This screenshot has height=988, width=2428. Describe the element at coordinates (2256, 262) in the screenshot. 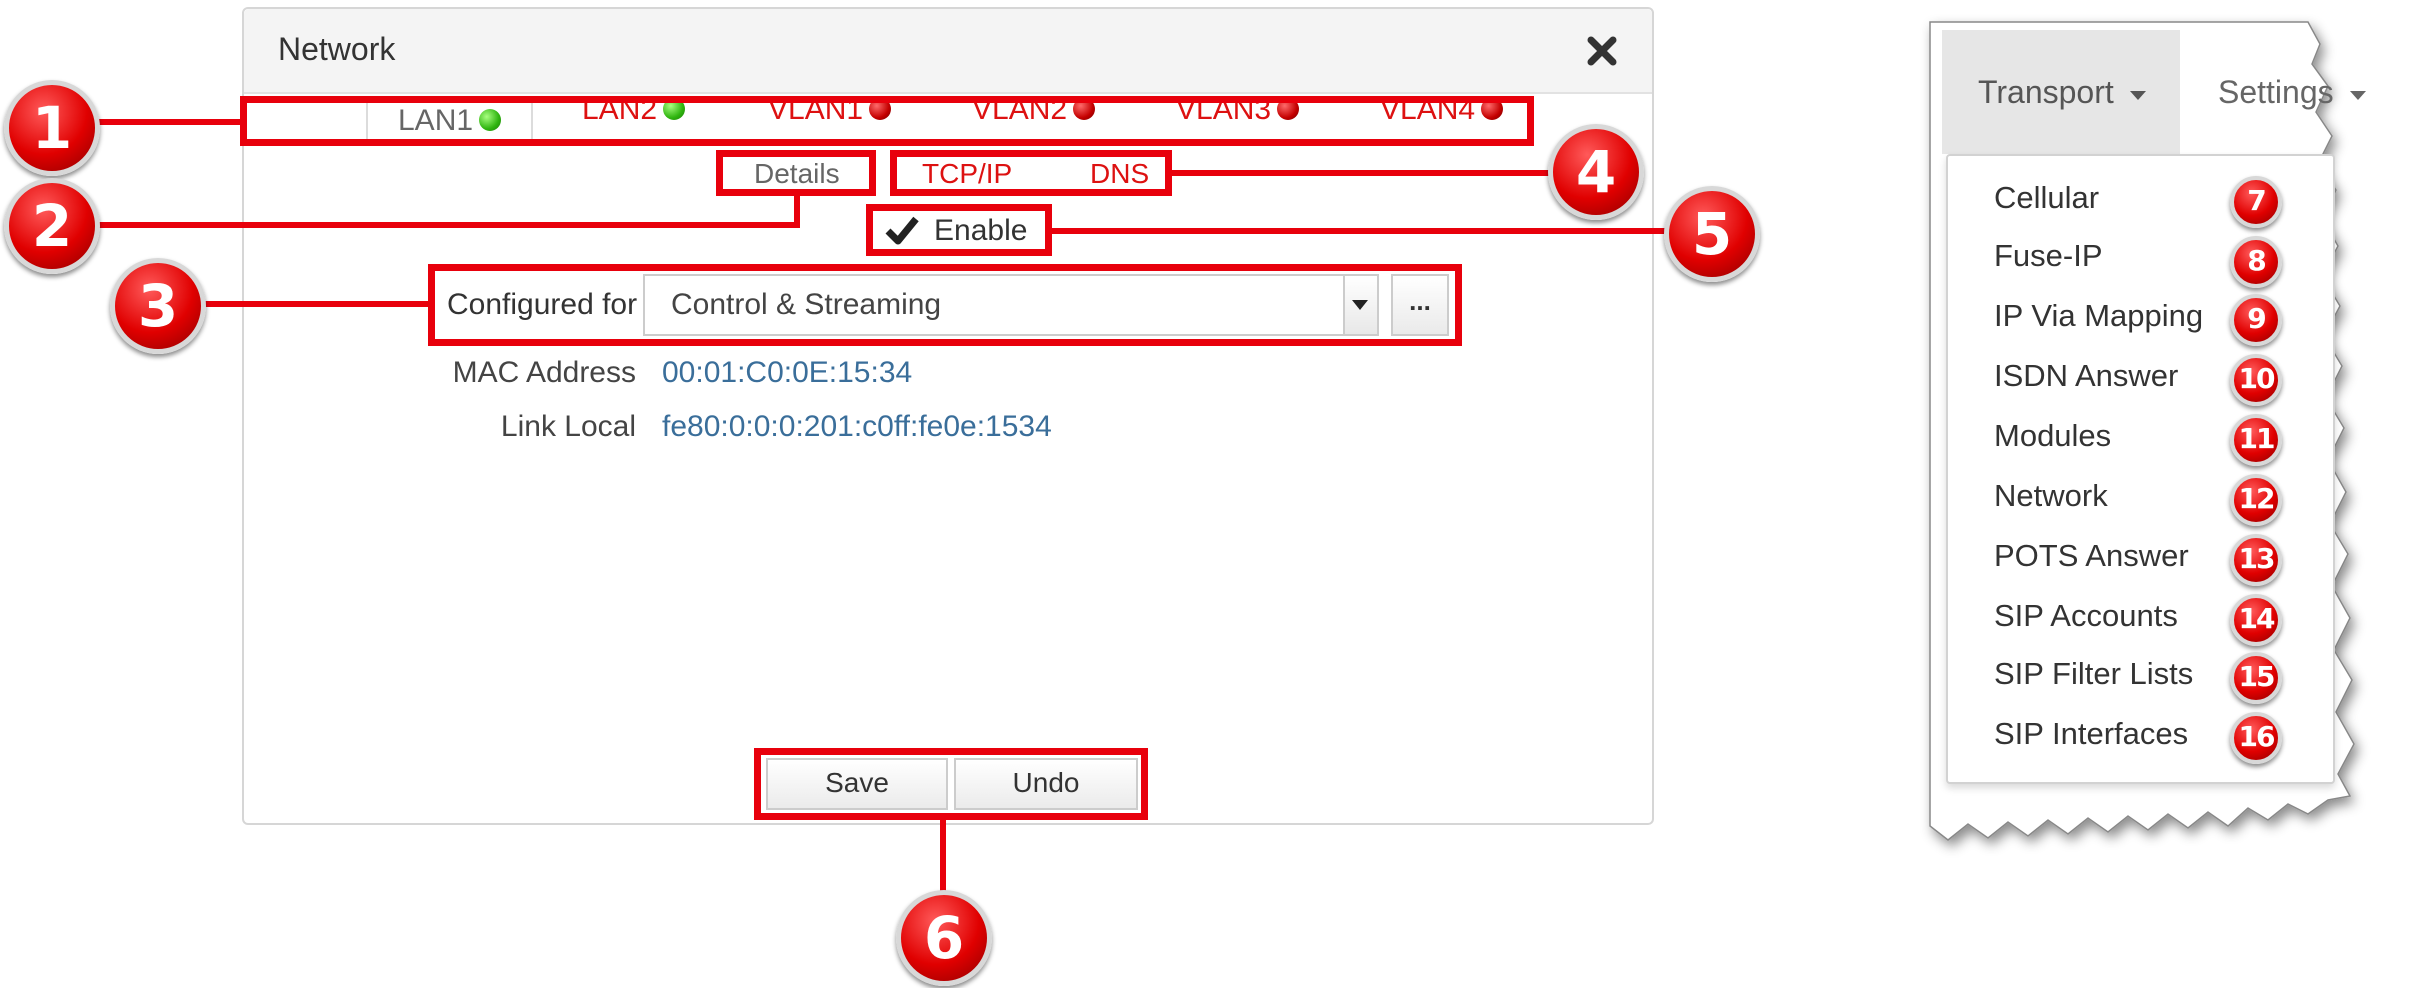

I see `callout-badge-8: 8` at that location.